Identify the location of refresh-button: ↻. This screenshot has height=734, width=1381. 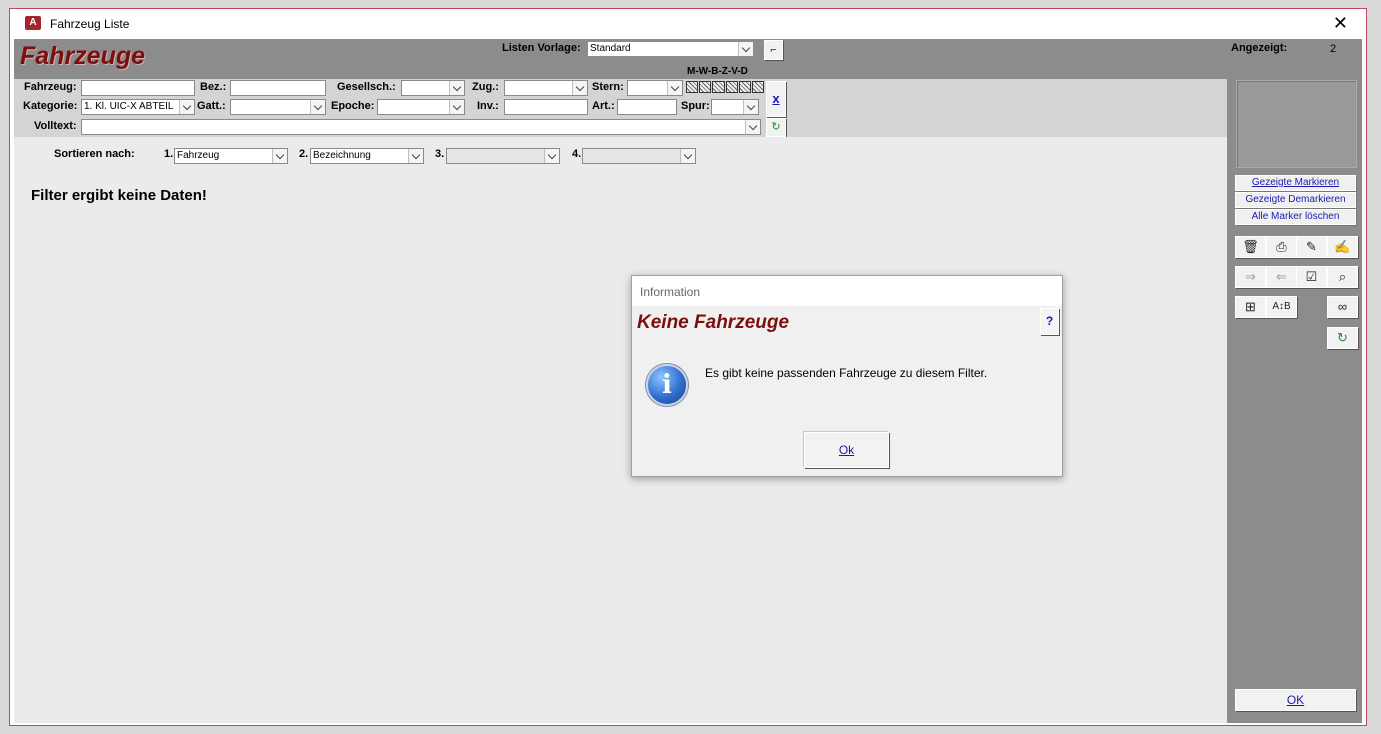
(776, 127).